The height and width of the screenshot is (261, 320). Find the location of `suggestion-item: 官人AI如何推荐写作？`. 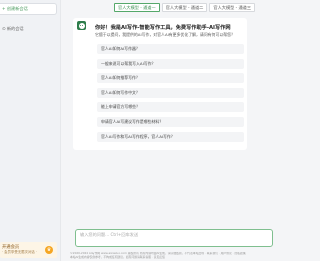

suggestion-item: 官人AI如何推荐写作？ is located at coordinates (170, 78).